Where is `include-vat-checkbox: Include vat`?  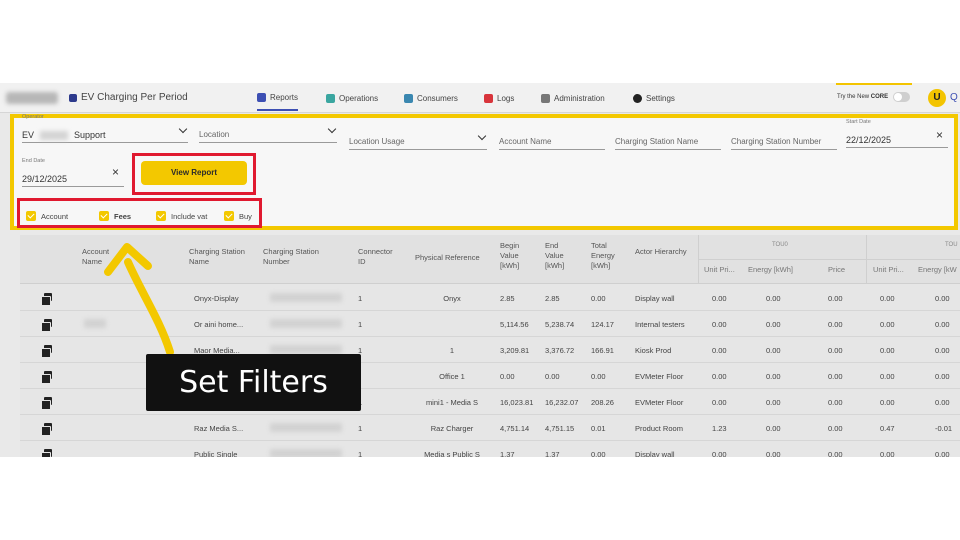 include-vat-checkbox: Include vat is located at coordinates (181, 216).